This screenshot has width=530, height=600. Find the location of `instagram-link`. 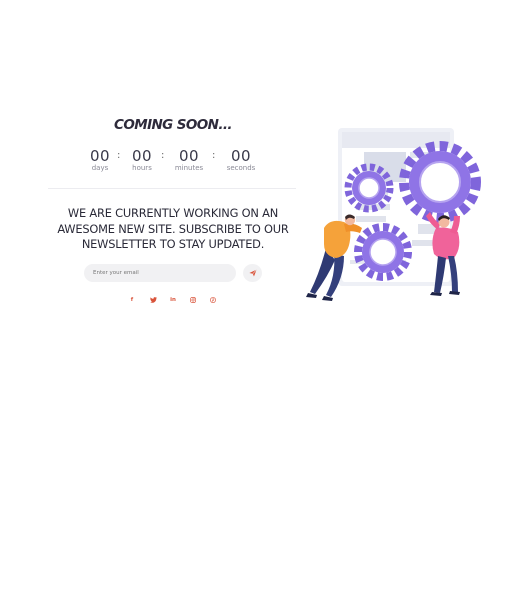

instagram-link is located at coordinates (193, 300).